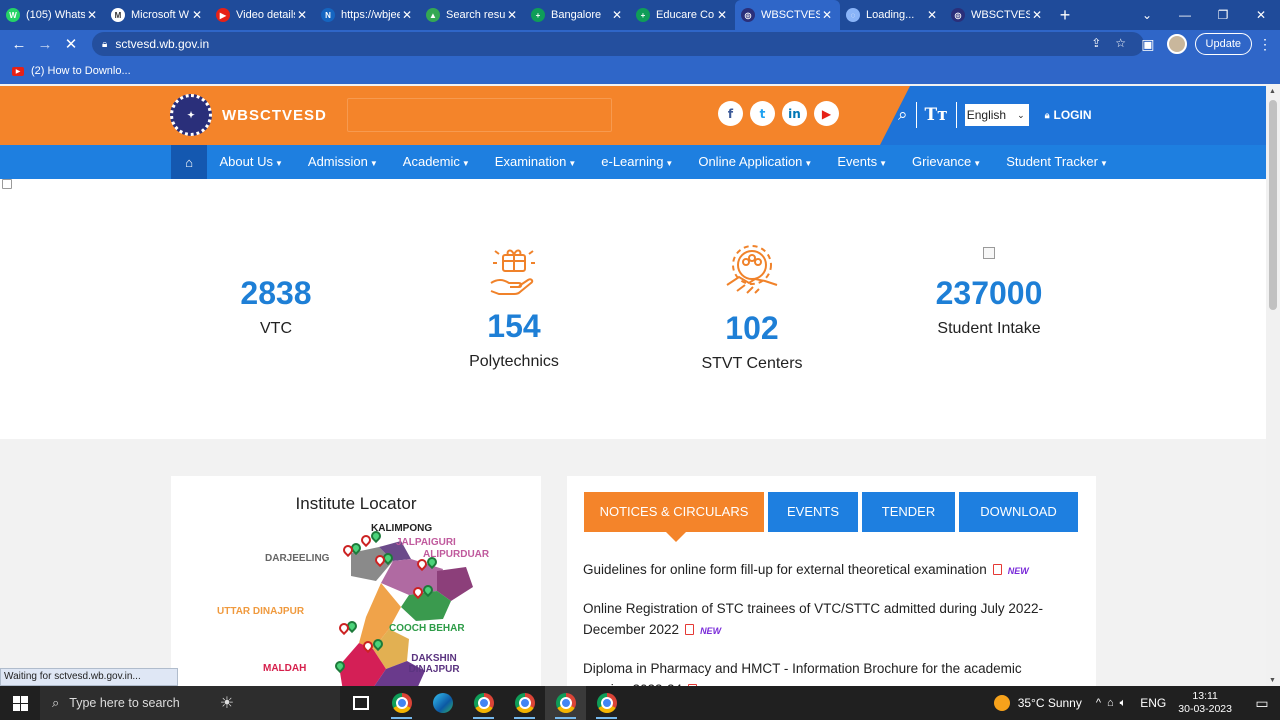  Describe the element at coordinates (472, 15) in the screenshot. I see `browser-tab: ▲ Search results✕` at that location.